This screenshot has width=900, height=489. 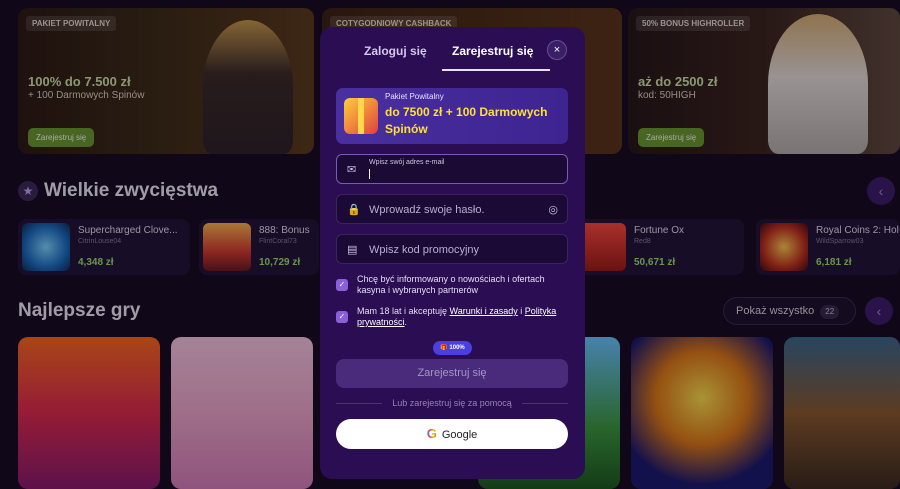 I want to click on consent-and: i, so click(x=521, y=311).